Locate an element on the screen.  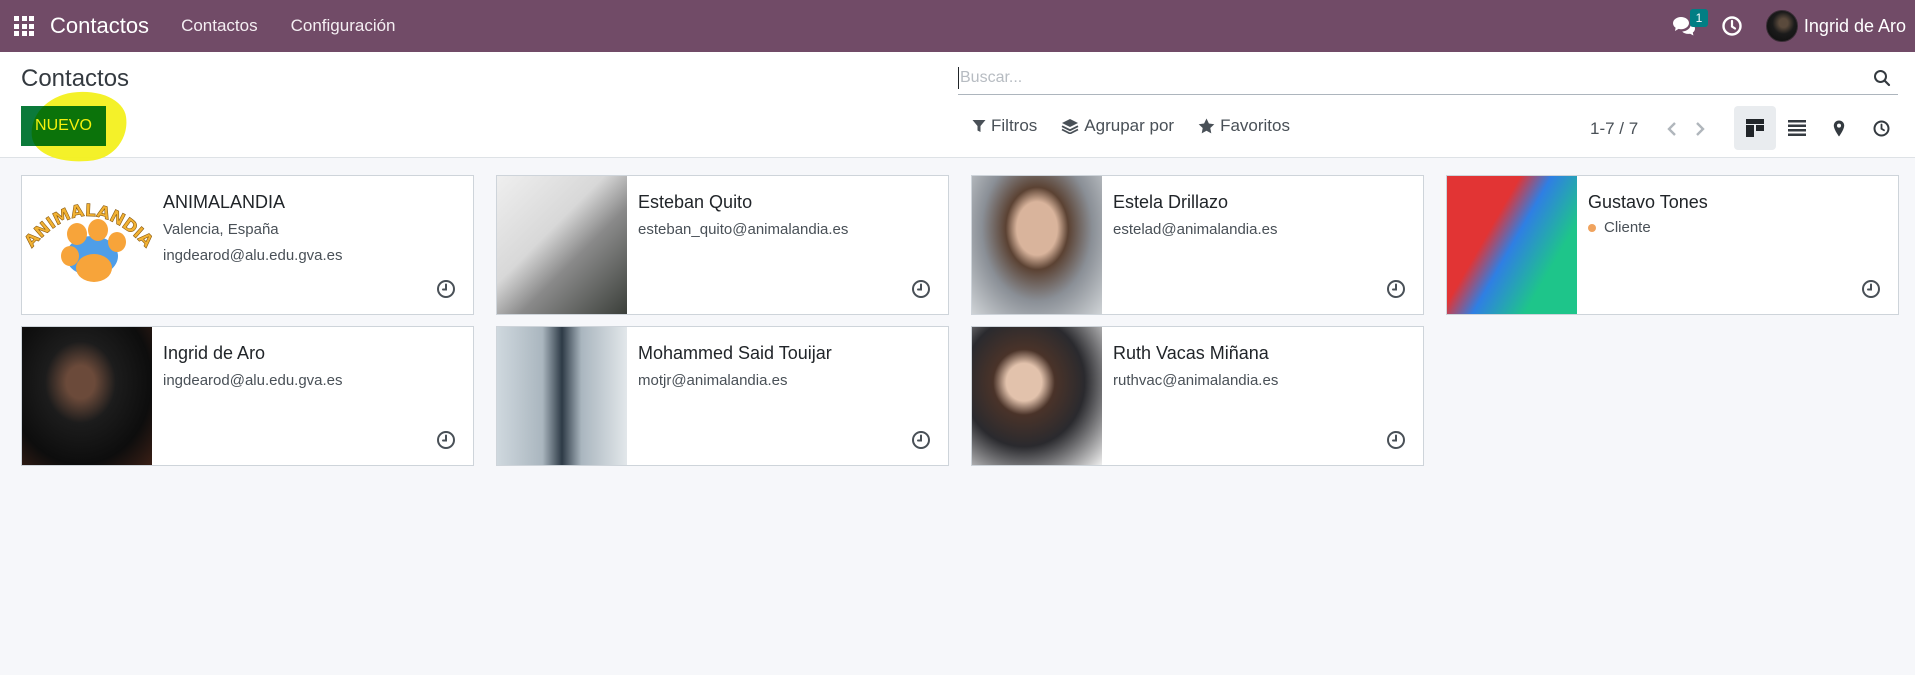
contact-email: ruthvac@animalandia.es is located at coordinates (1196, 380).